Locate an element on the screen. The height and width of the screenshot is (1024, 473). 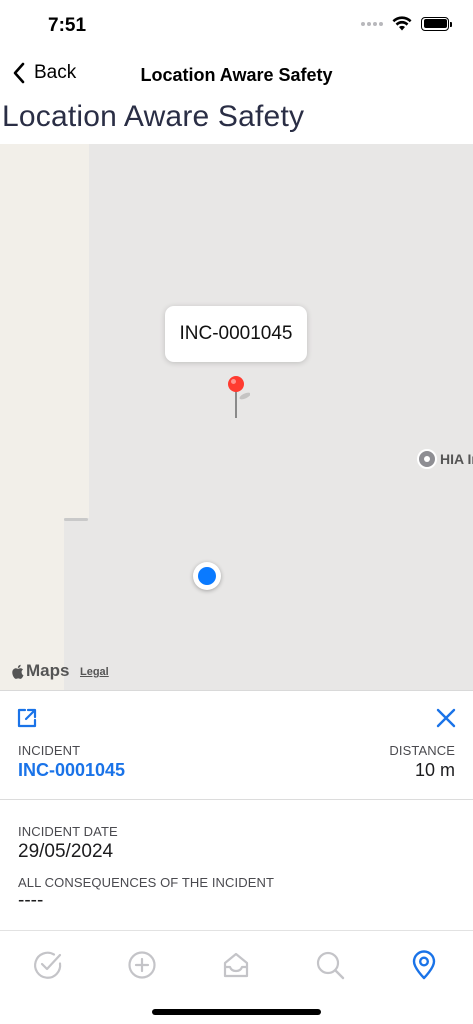
navigation-bar: Back Location Aware Safety is located at coordinates (236, 76).